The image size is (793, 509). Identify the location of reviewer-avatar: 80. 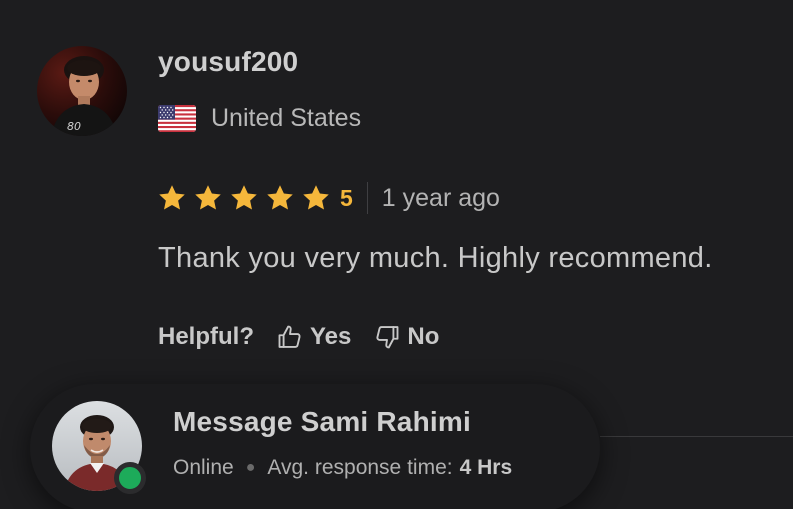
(82, 91).